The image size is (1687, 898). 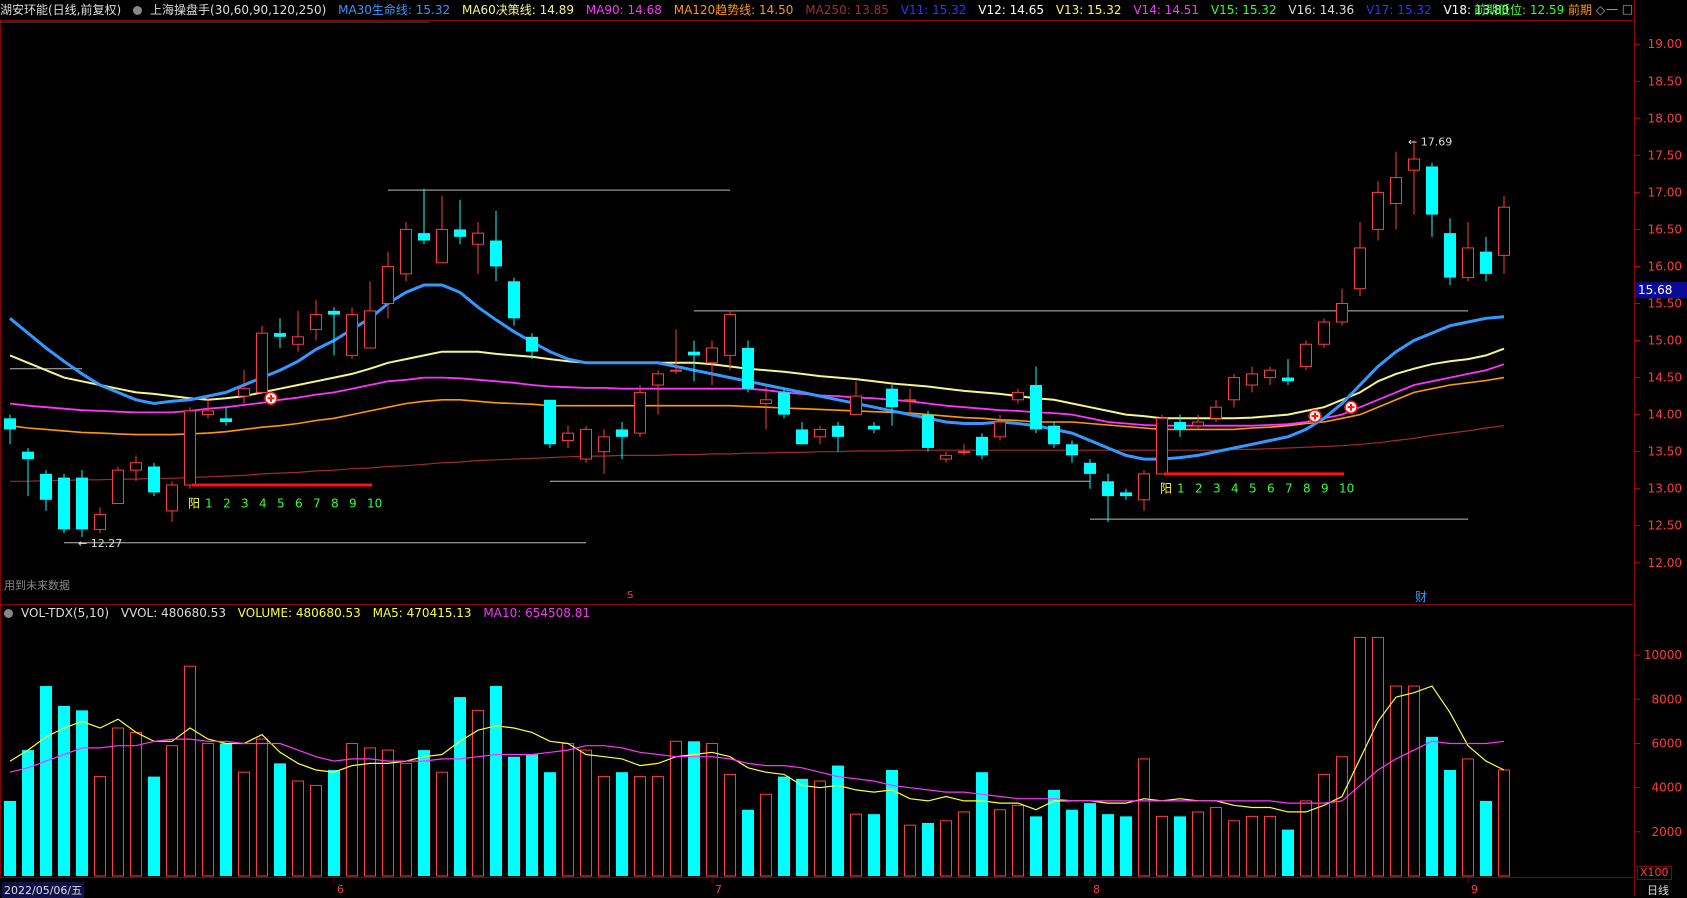 What do you see at coordinates (1612, 9) in the screenshot?
I see `minimize-icon: —` at bounding box center [1612, 9].